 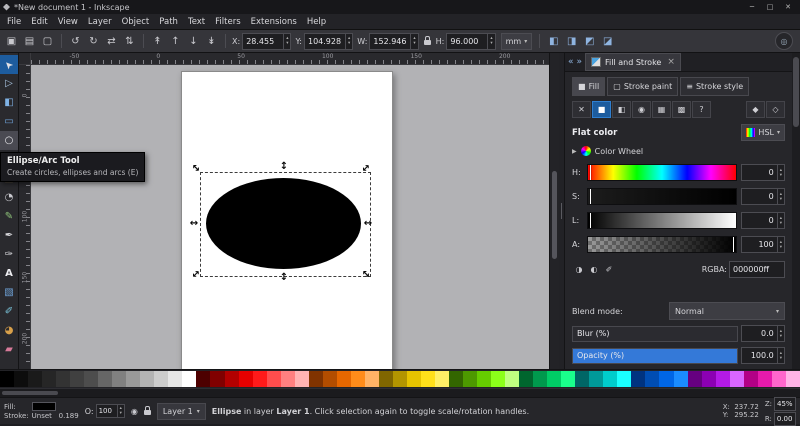 What do you see at coordinates (39, 22) in the screenshot?
I see `menu-item: Edit` at bounding box center [39, 22].